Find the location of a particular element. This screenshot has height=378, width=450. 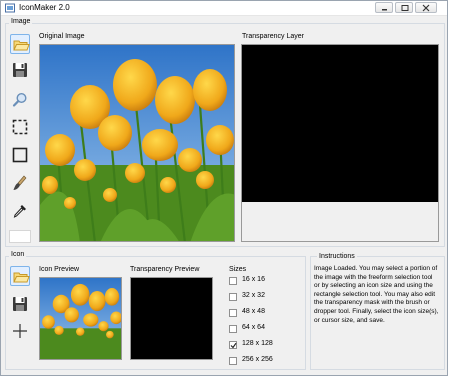

zoom-icon is located at coordinates (19, 99).